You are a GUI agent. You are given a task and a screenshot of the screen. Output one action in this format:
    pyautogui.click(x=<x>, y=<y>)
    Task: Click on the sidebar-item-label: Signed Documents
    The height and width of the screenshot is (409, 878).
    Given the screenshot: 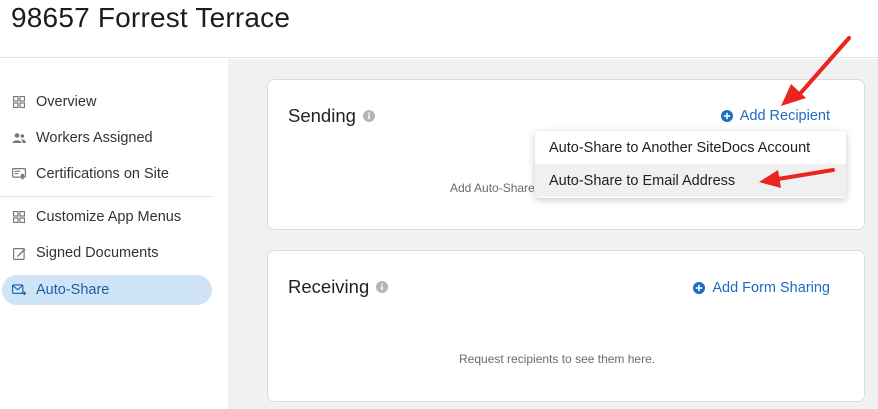 What is the action you would take?
    pyautogui.click(x=97, y=253)
    